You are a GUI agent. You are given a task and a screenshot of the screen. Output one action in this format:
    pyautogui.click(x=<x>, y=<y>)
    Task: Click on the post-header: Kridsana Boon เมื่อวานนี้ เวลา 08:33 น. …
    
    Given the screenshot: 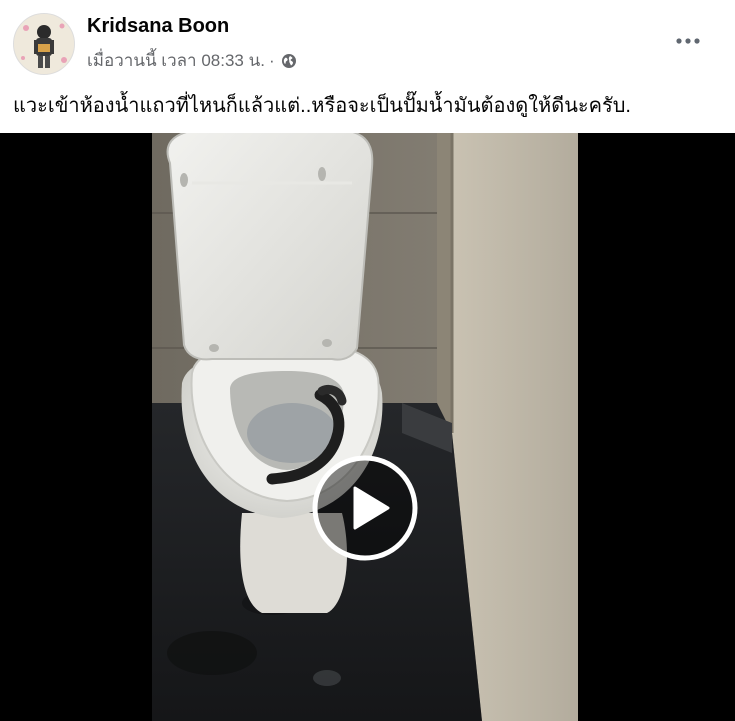 What is the action you would take?
    pyautogui.click(x=367, y=42)
    